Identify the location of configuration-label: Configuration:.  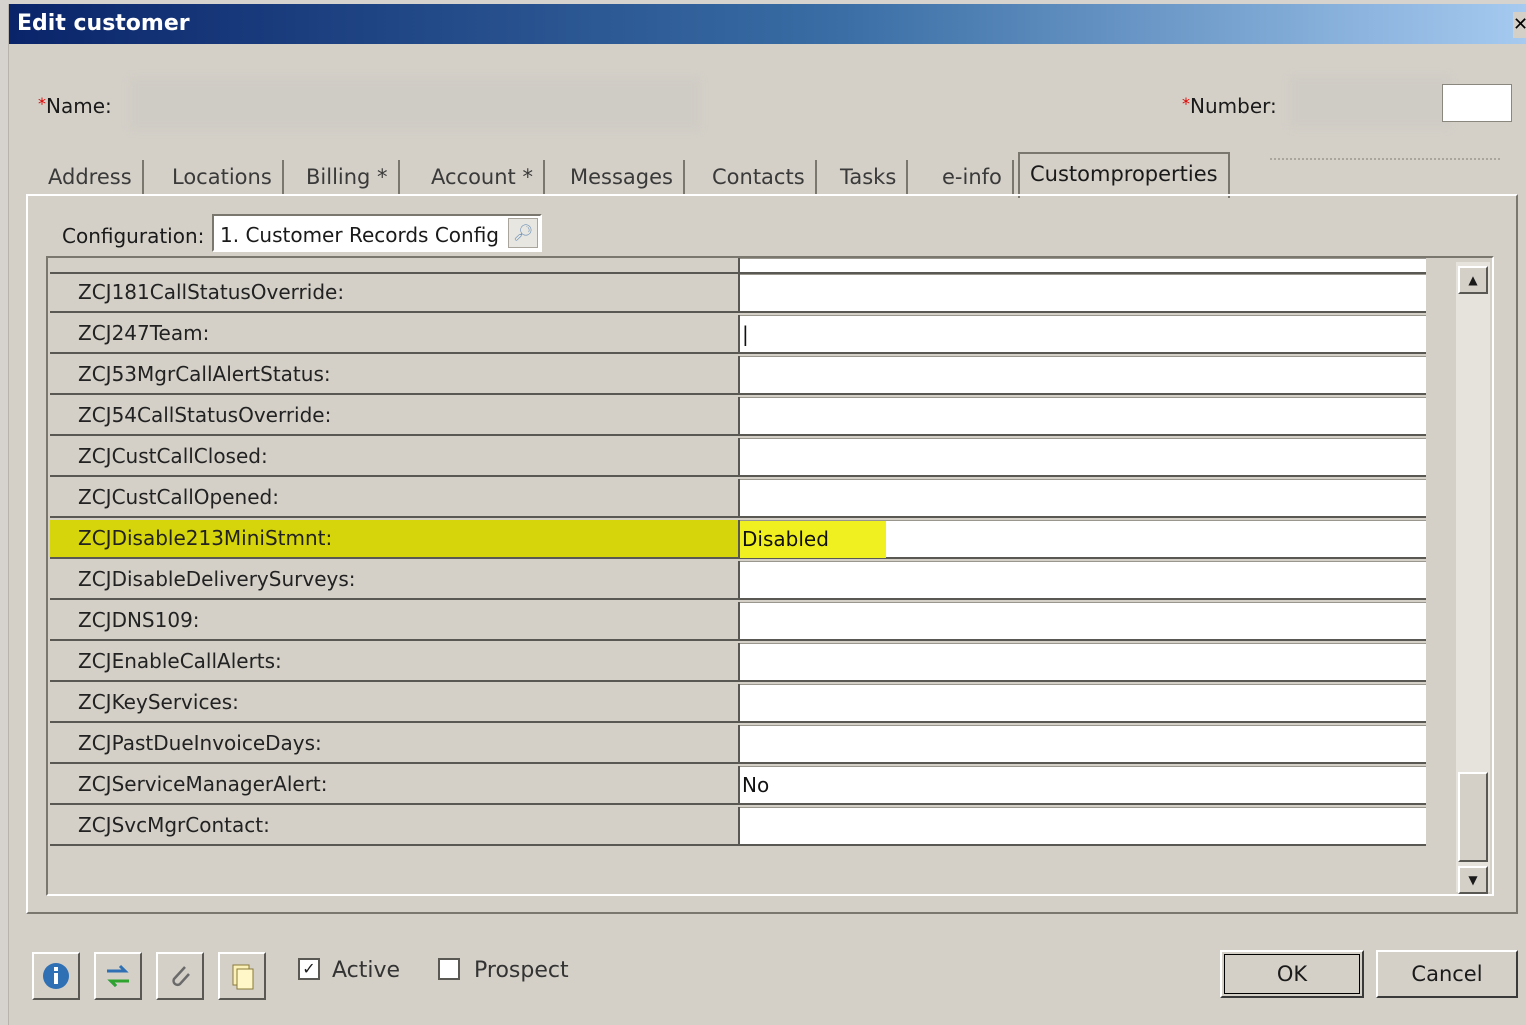
(133, 236).